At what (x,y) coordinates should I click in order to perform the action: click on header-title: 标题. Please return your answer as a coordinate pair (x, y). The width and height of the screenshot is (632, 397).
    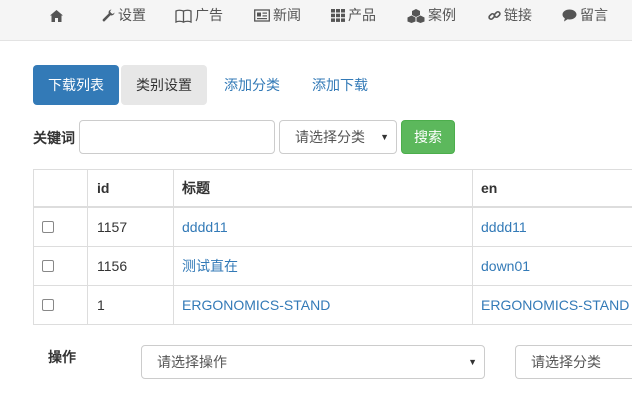
    Looking at the image, I should click on (323, 188).